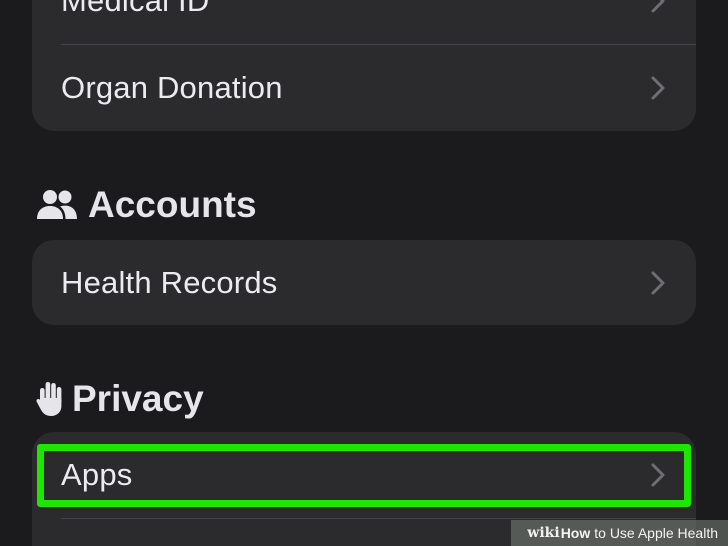 This screenshot has height=546, width=728. Describe the element at coordinates (364, 22) in the screenshot. I see `row-medical-id: Medical ID` at that location.